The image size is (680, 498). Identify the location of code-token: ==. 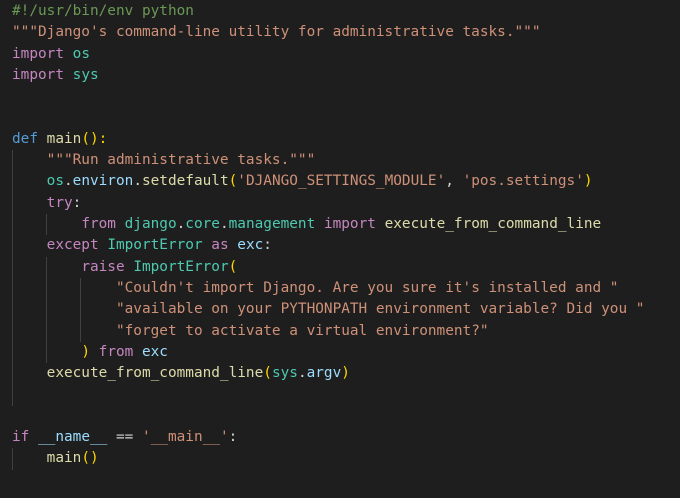
(124, 437).